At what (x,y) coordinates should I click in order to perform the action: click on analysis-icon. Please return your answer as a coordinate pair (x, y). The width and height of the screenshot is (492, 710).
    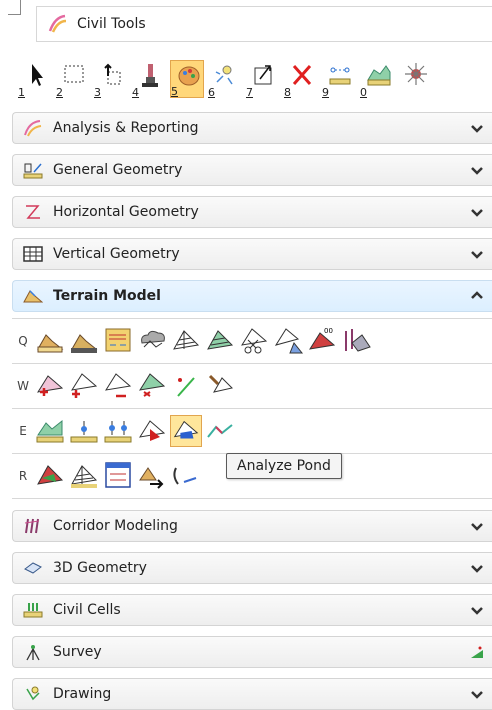
    Looking at the image, I should click on (33, 128).